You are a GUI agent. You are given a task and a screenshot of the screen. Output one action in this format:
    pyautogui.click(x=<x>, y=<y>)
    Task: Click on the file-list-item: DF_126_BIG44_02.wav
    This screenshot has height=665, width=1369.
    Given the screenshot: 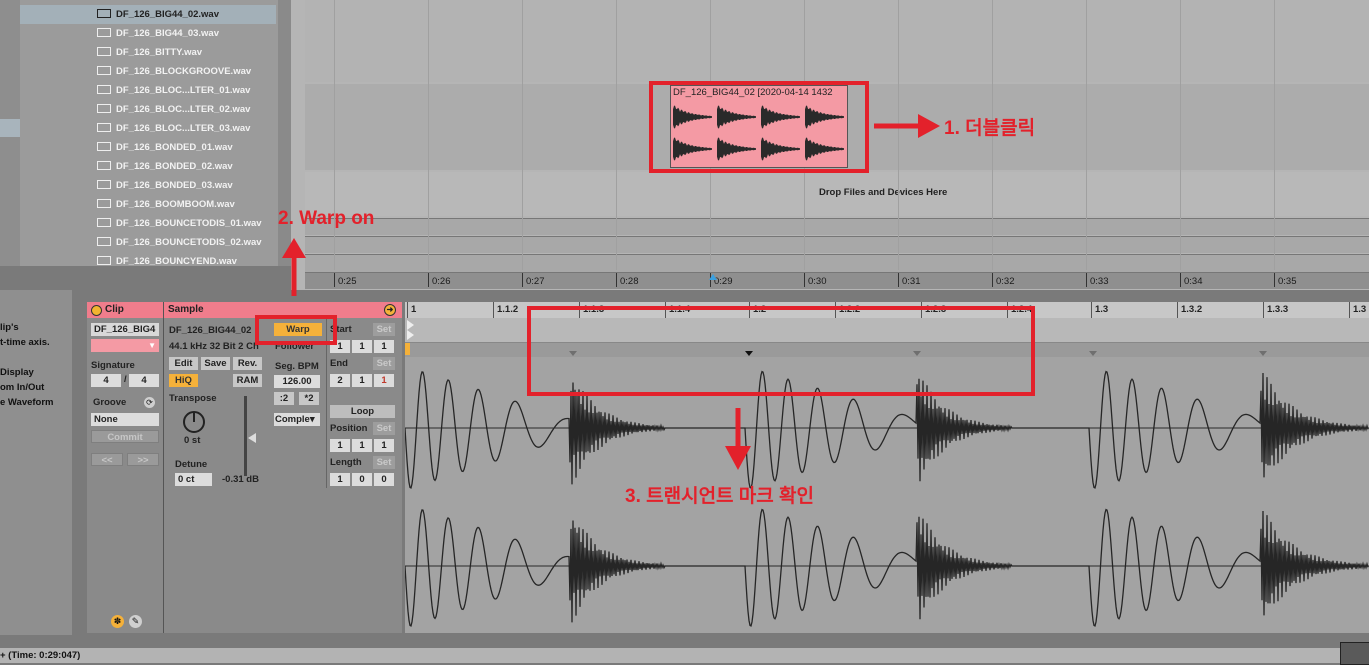 What is the action you would take?
    pyautogui.click(x=148, y=14)
    